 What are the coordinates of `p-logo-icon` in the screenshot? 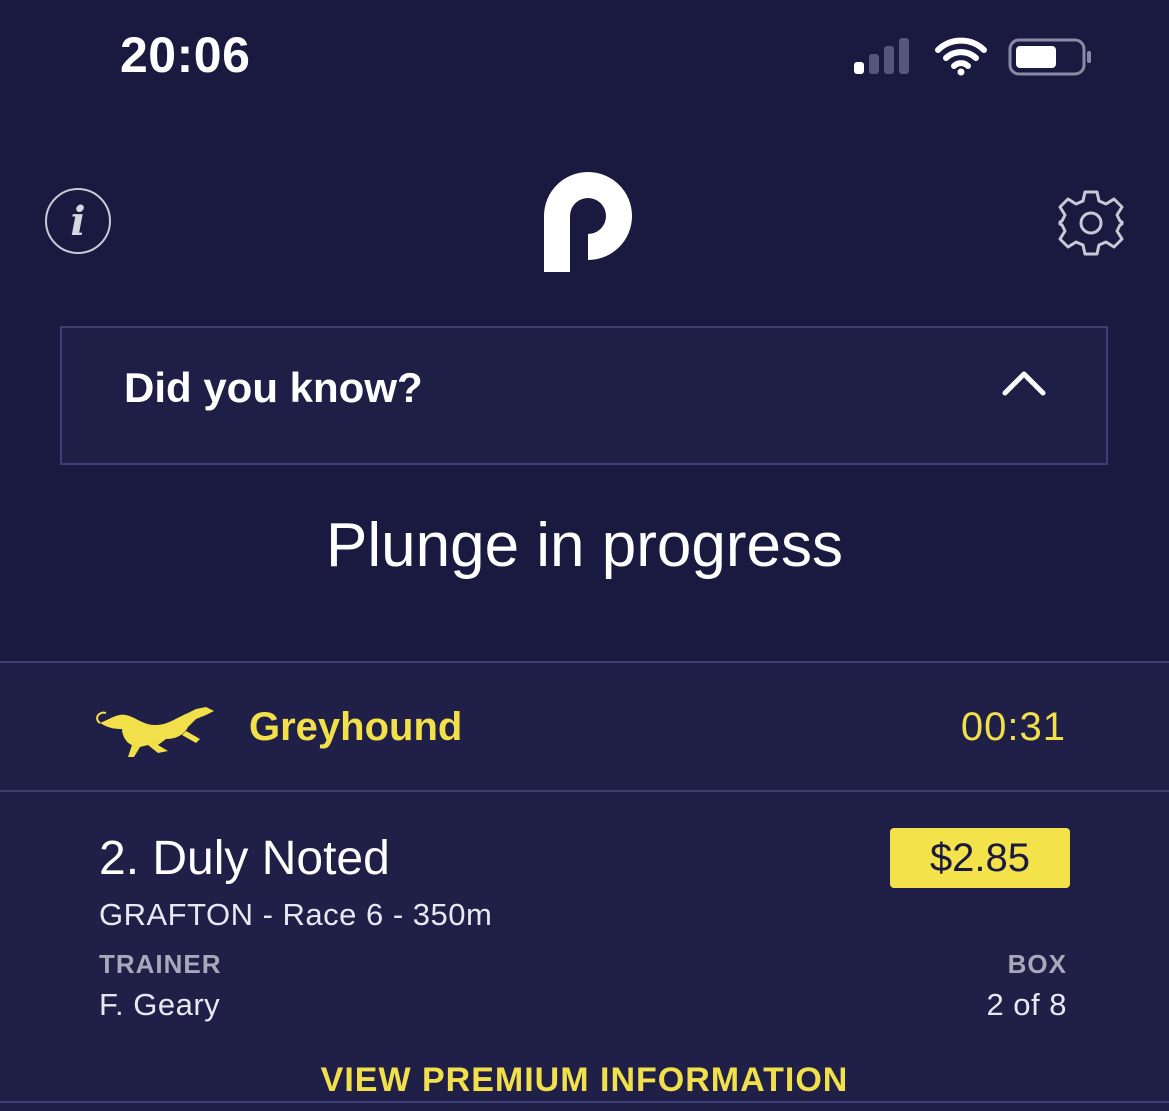 It's located at (588, 222).